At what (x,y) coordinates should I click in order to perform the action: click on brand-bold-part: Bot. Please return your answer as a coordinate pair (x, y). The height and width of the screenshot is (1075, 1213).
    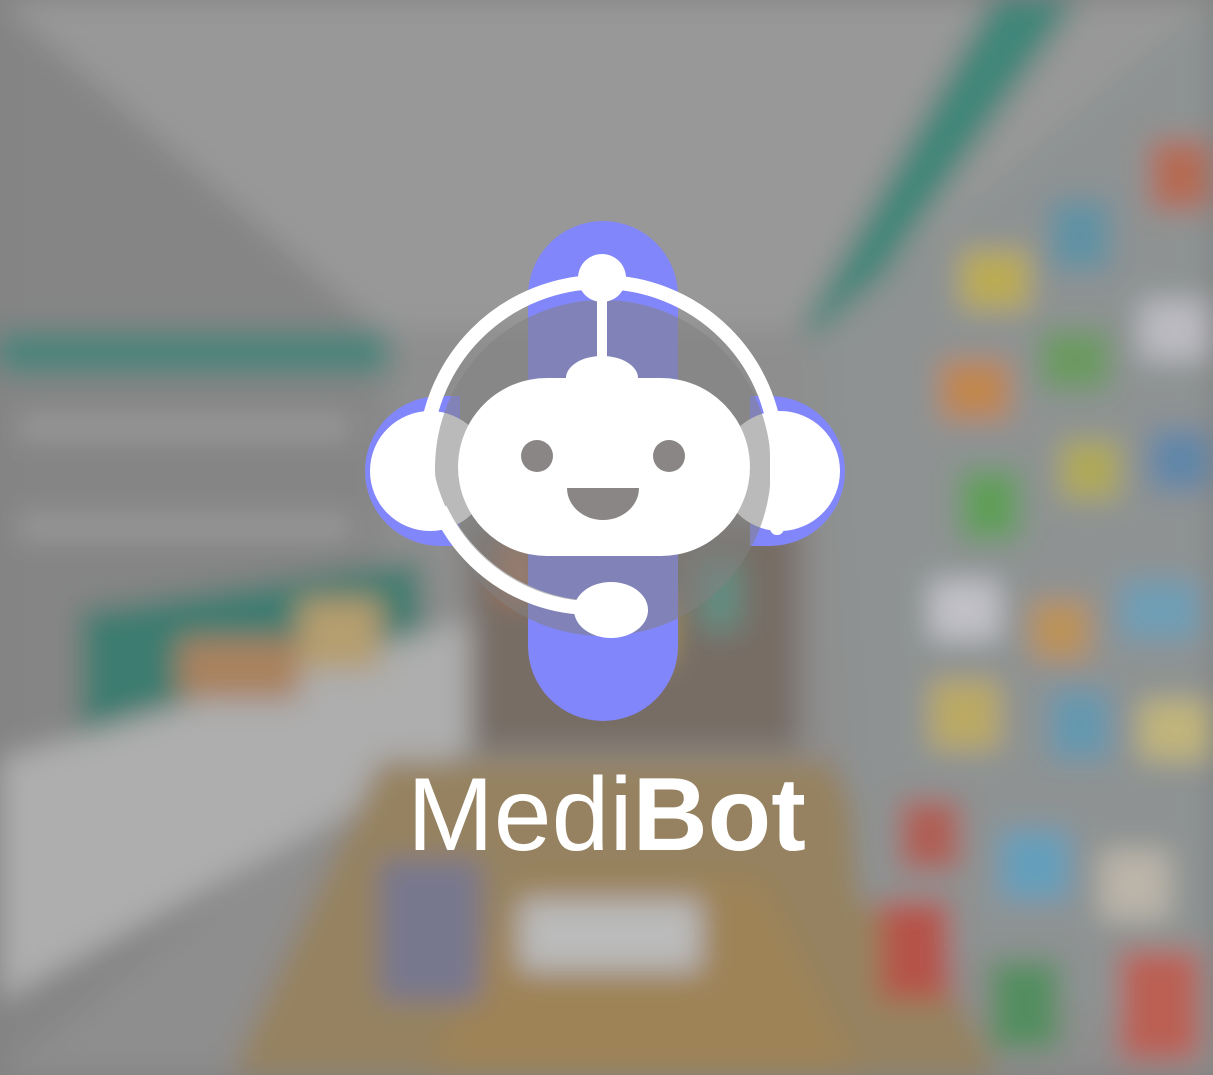
    Looking at the image, I should click on (719, 815).